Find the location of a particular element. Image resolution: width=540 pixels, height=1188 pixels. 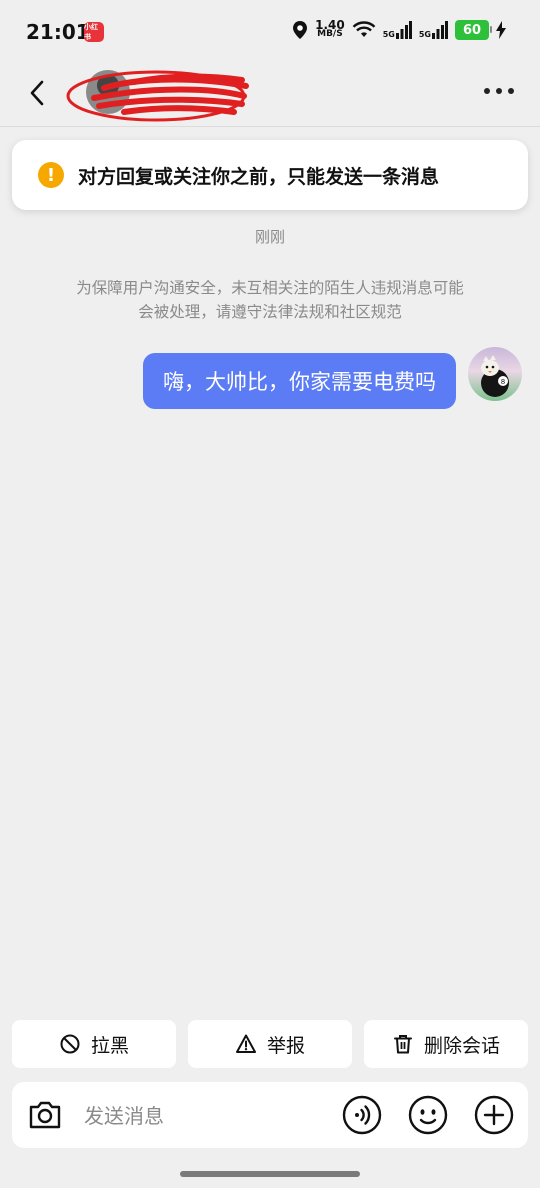

message-limit-notice: ! 对方回复或关注你之前，只能发送一条消息 is located at coordinates (270, 175).